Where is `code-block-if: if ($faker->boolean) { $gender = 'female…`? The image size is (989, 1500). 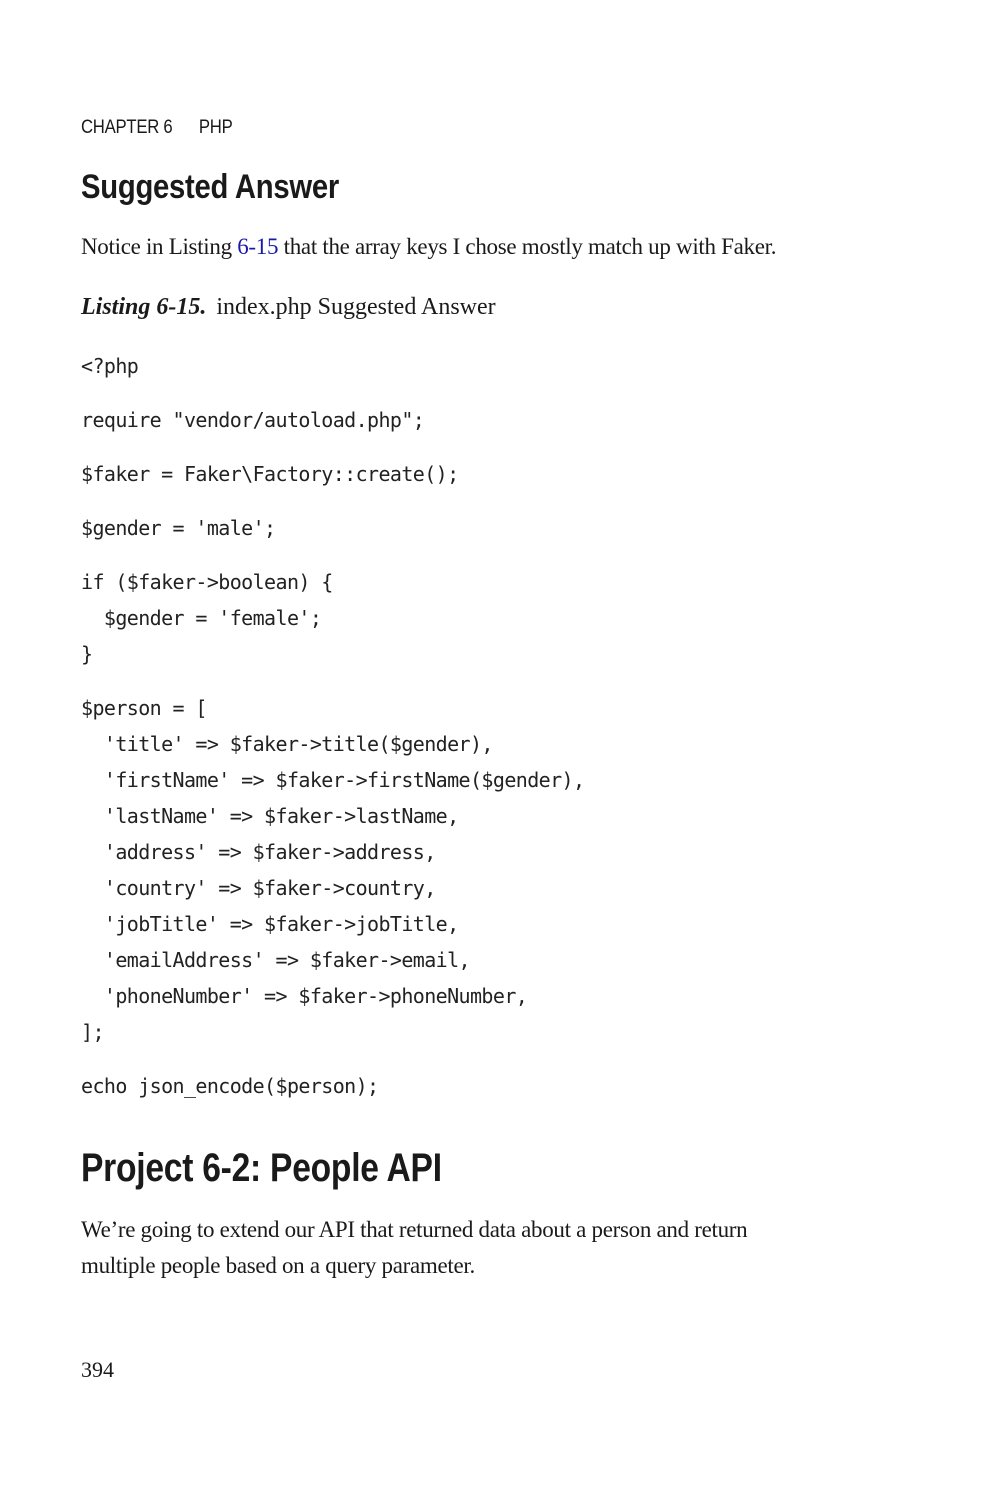
code-block-if: if ($faker->boolean) { $gender = 'female… is located at coordinates (207, 618).